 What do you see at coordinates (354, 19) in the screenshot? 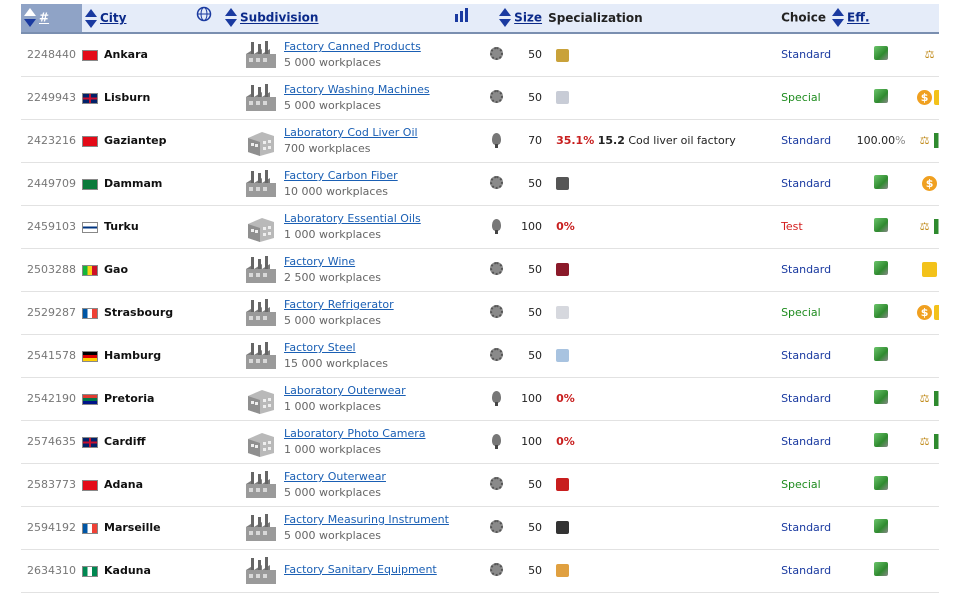
I see `header-subdivision: Subdivision` at bounding box center [354, 19].